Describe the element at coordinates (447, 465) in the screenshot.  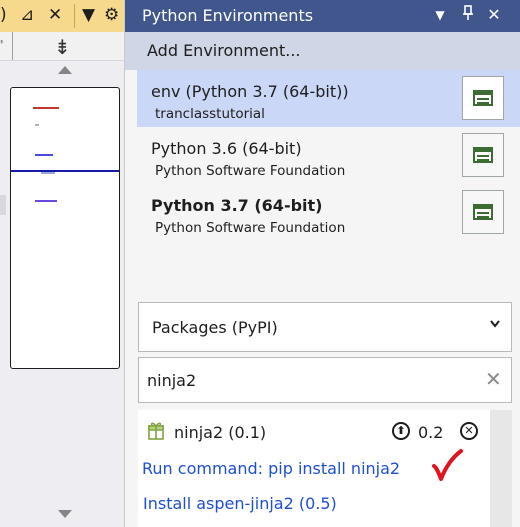
I see `checkmark-annotation` at that location.